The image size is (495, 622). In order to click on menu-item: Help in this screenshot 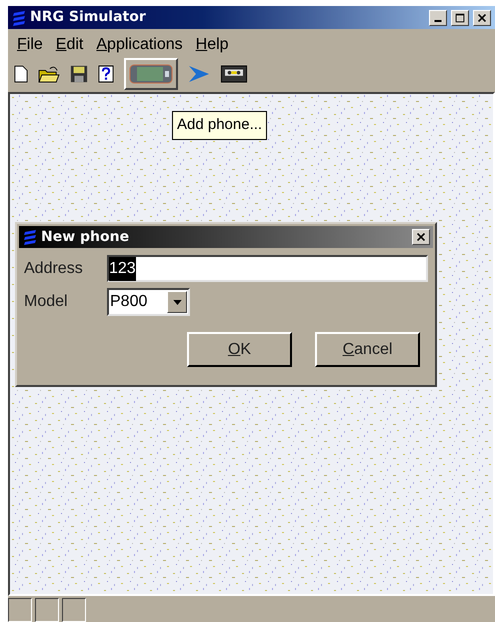, I will do `click(212, 45)`.